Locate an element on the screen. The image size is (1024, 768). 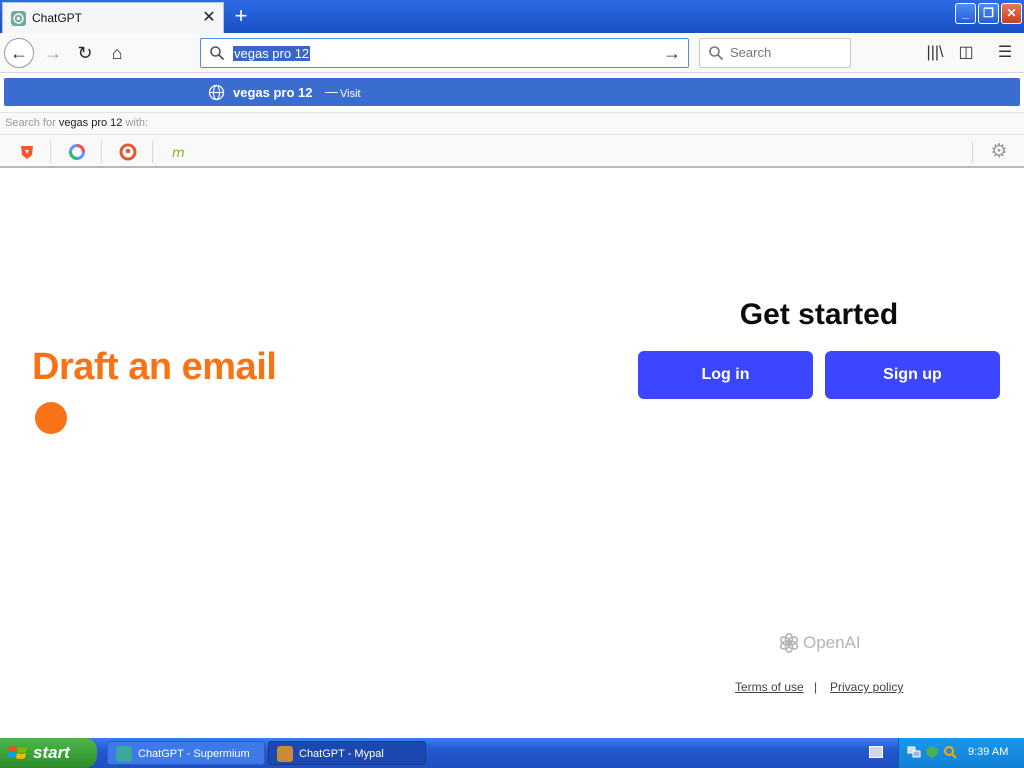
task-label: ChatGPT - Mypal is located at coordinates (341, 754).